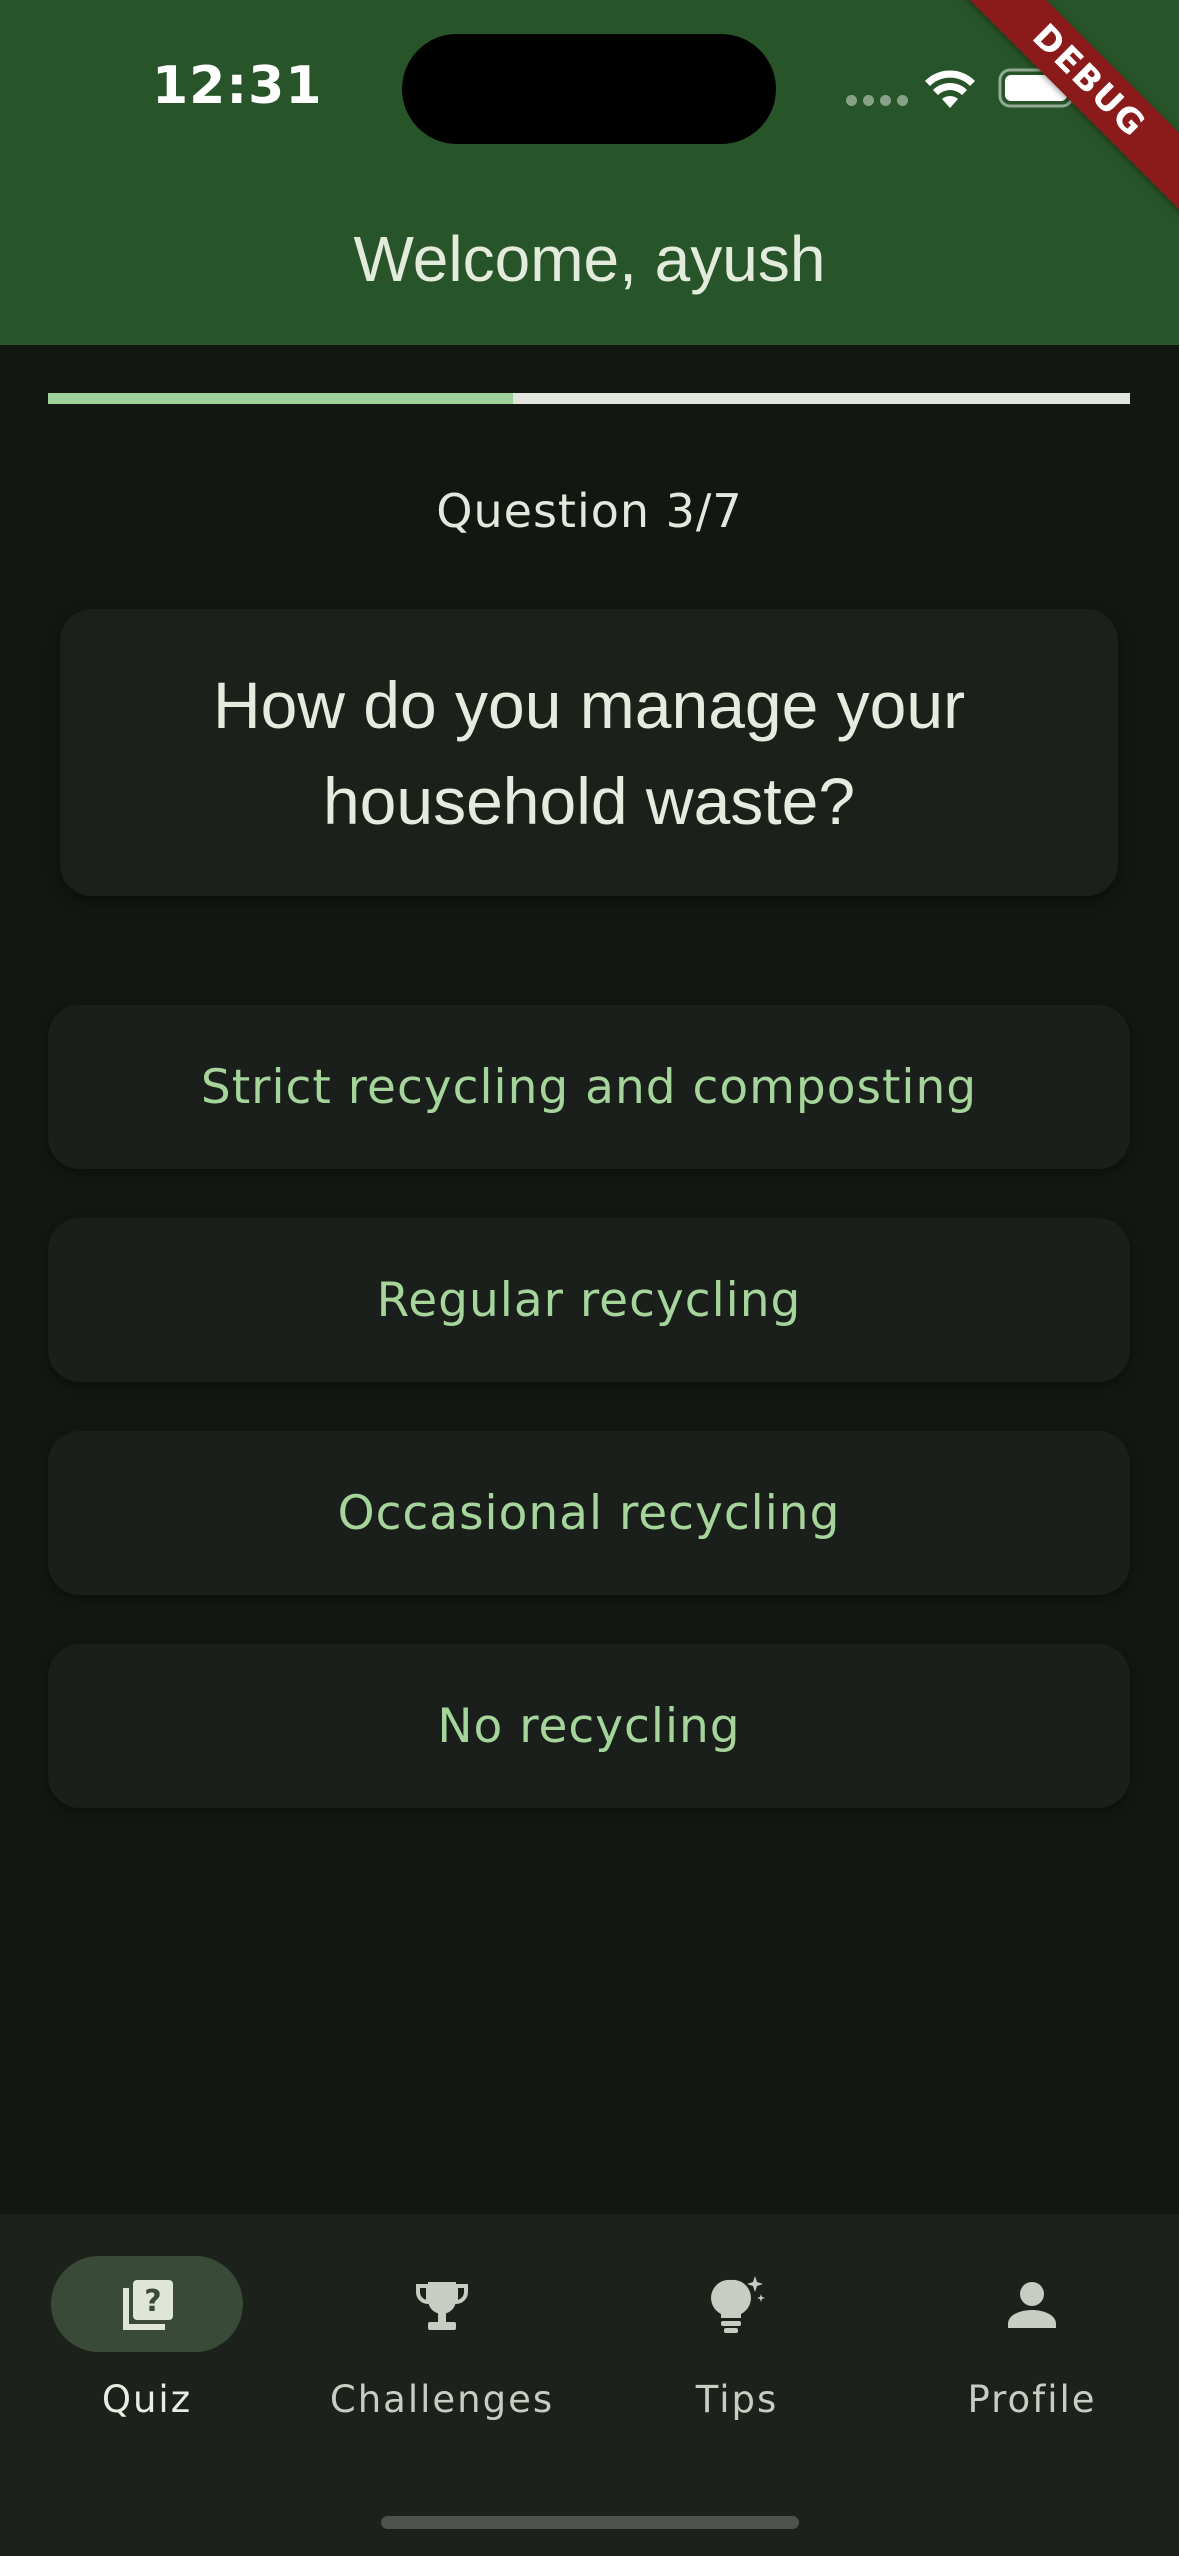 This screenshot has height=2556, width=1179. Describe the element at coordinates (1032, 2399) in the screenshot. I see `nav-label-profile: Profile` at that location.